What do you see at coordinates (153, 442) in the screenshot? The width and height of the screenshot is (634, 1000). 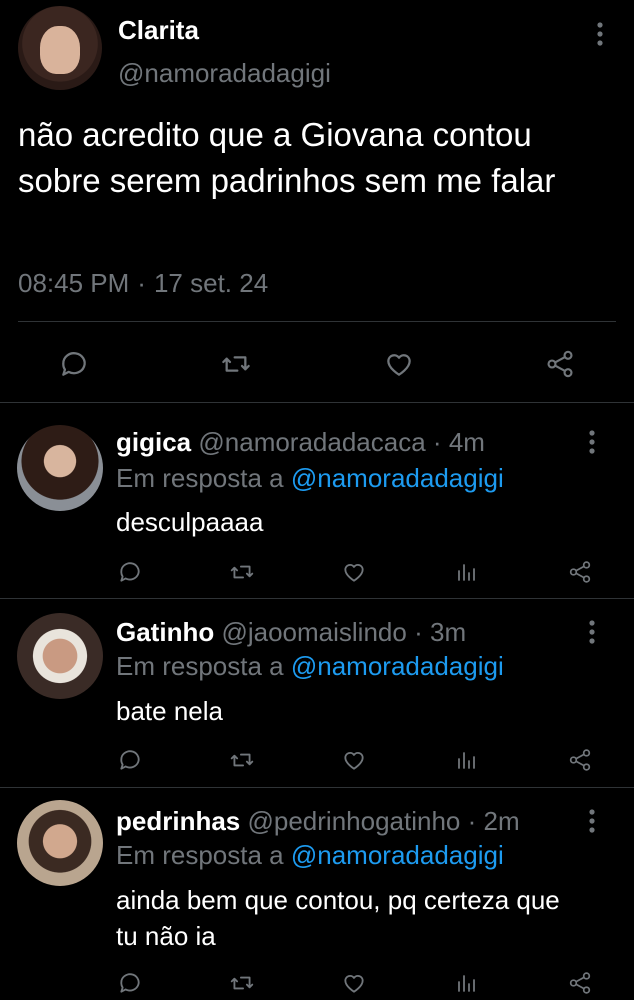 I see `author-name: gigica` at bounding box center [153, 442].